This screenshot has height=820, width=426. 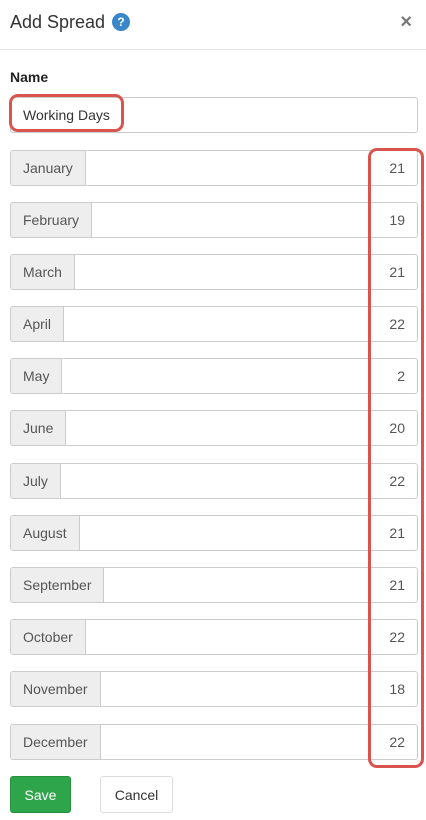 What do you see at coordinates (39, 428) in the screenshot?
I see `month-label: June` at bounding box center [39, 428].